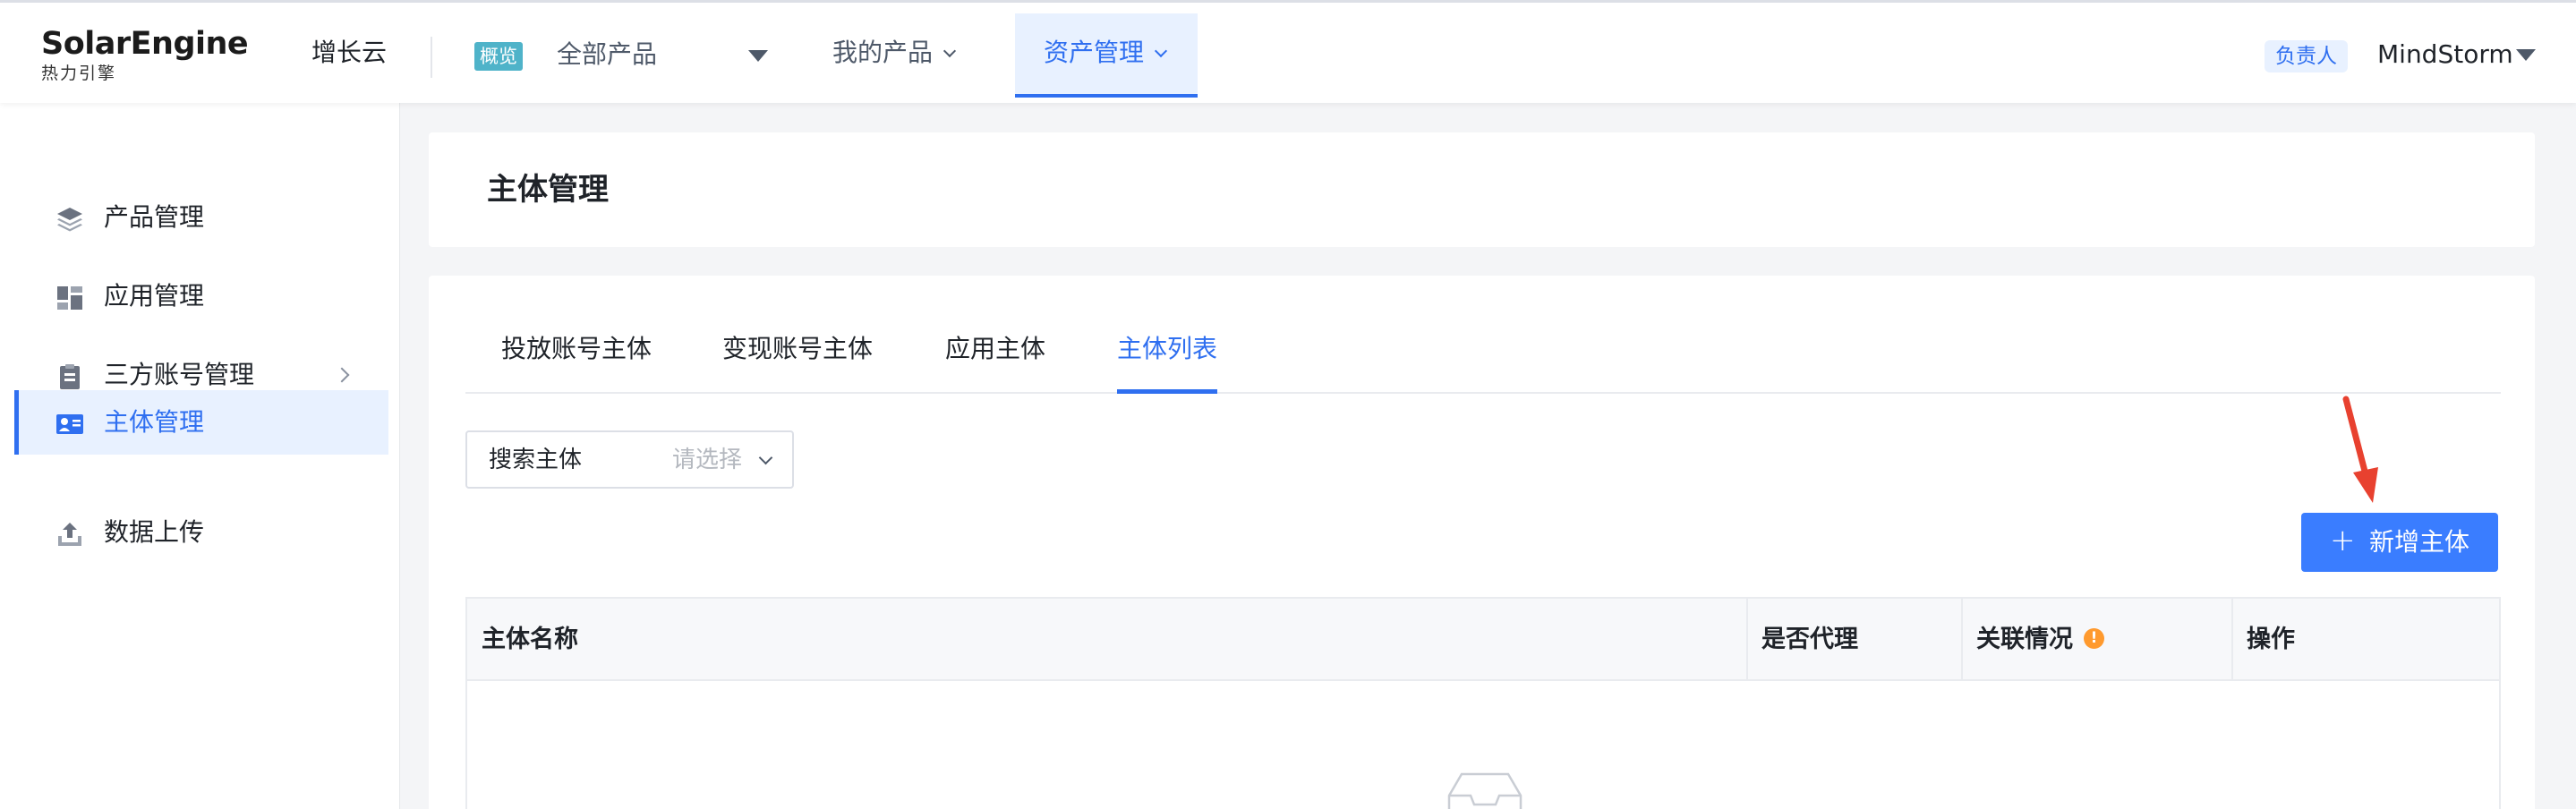 The height and width of the screenshot is (809, 2576). I want to click on search-entity-select: 搜索主体 请选择, so click(629, 459).